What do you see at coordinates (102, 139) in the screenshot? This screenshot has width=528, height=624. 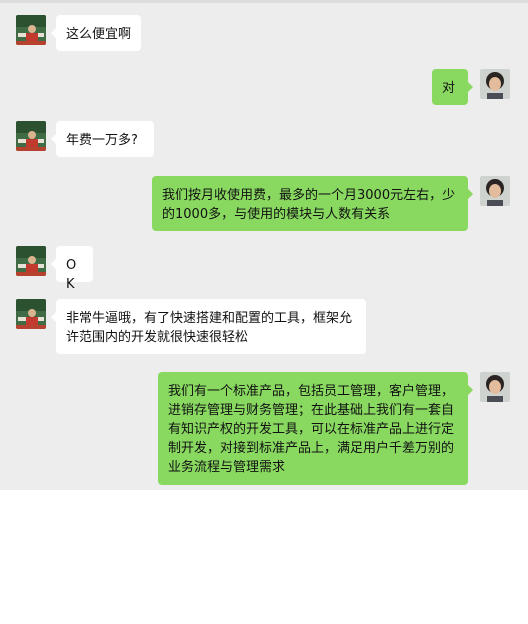 I see `incoming-message: 年费一万多?` at bounding box center [102, 139].